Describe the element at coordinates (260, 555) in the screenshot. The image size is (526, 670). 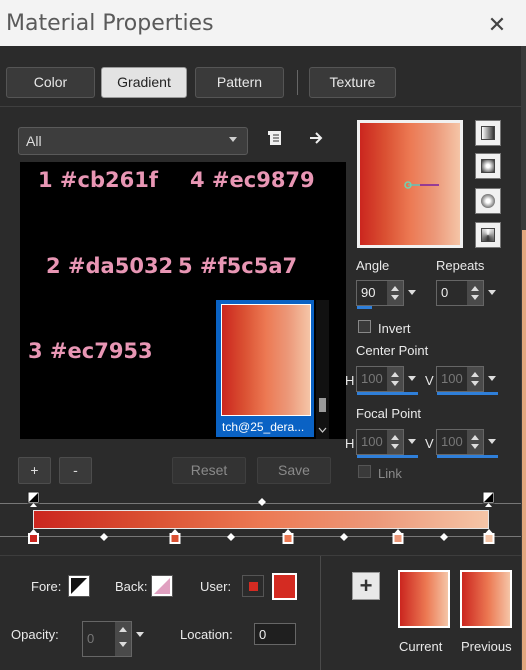
I see `divider` at that location.